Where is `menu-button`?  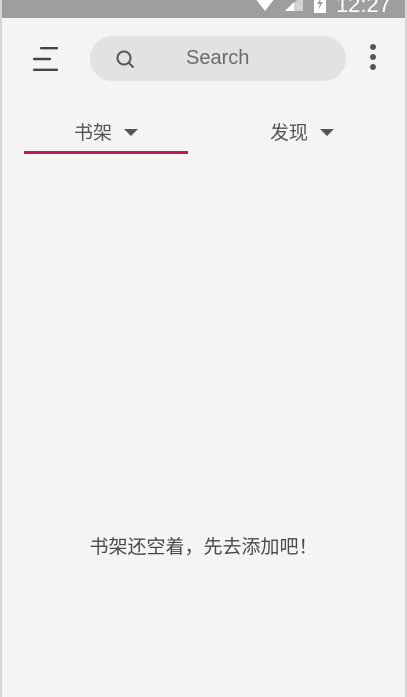
menu-button is located at coordinates (45, 59).